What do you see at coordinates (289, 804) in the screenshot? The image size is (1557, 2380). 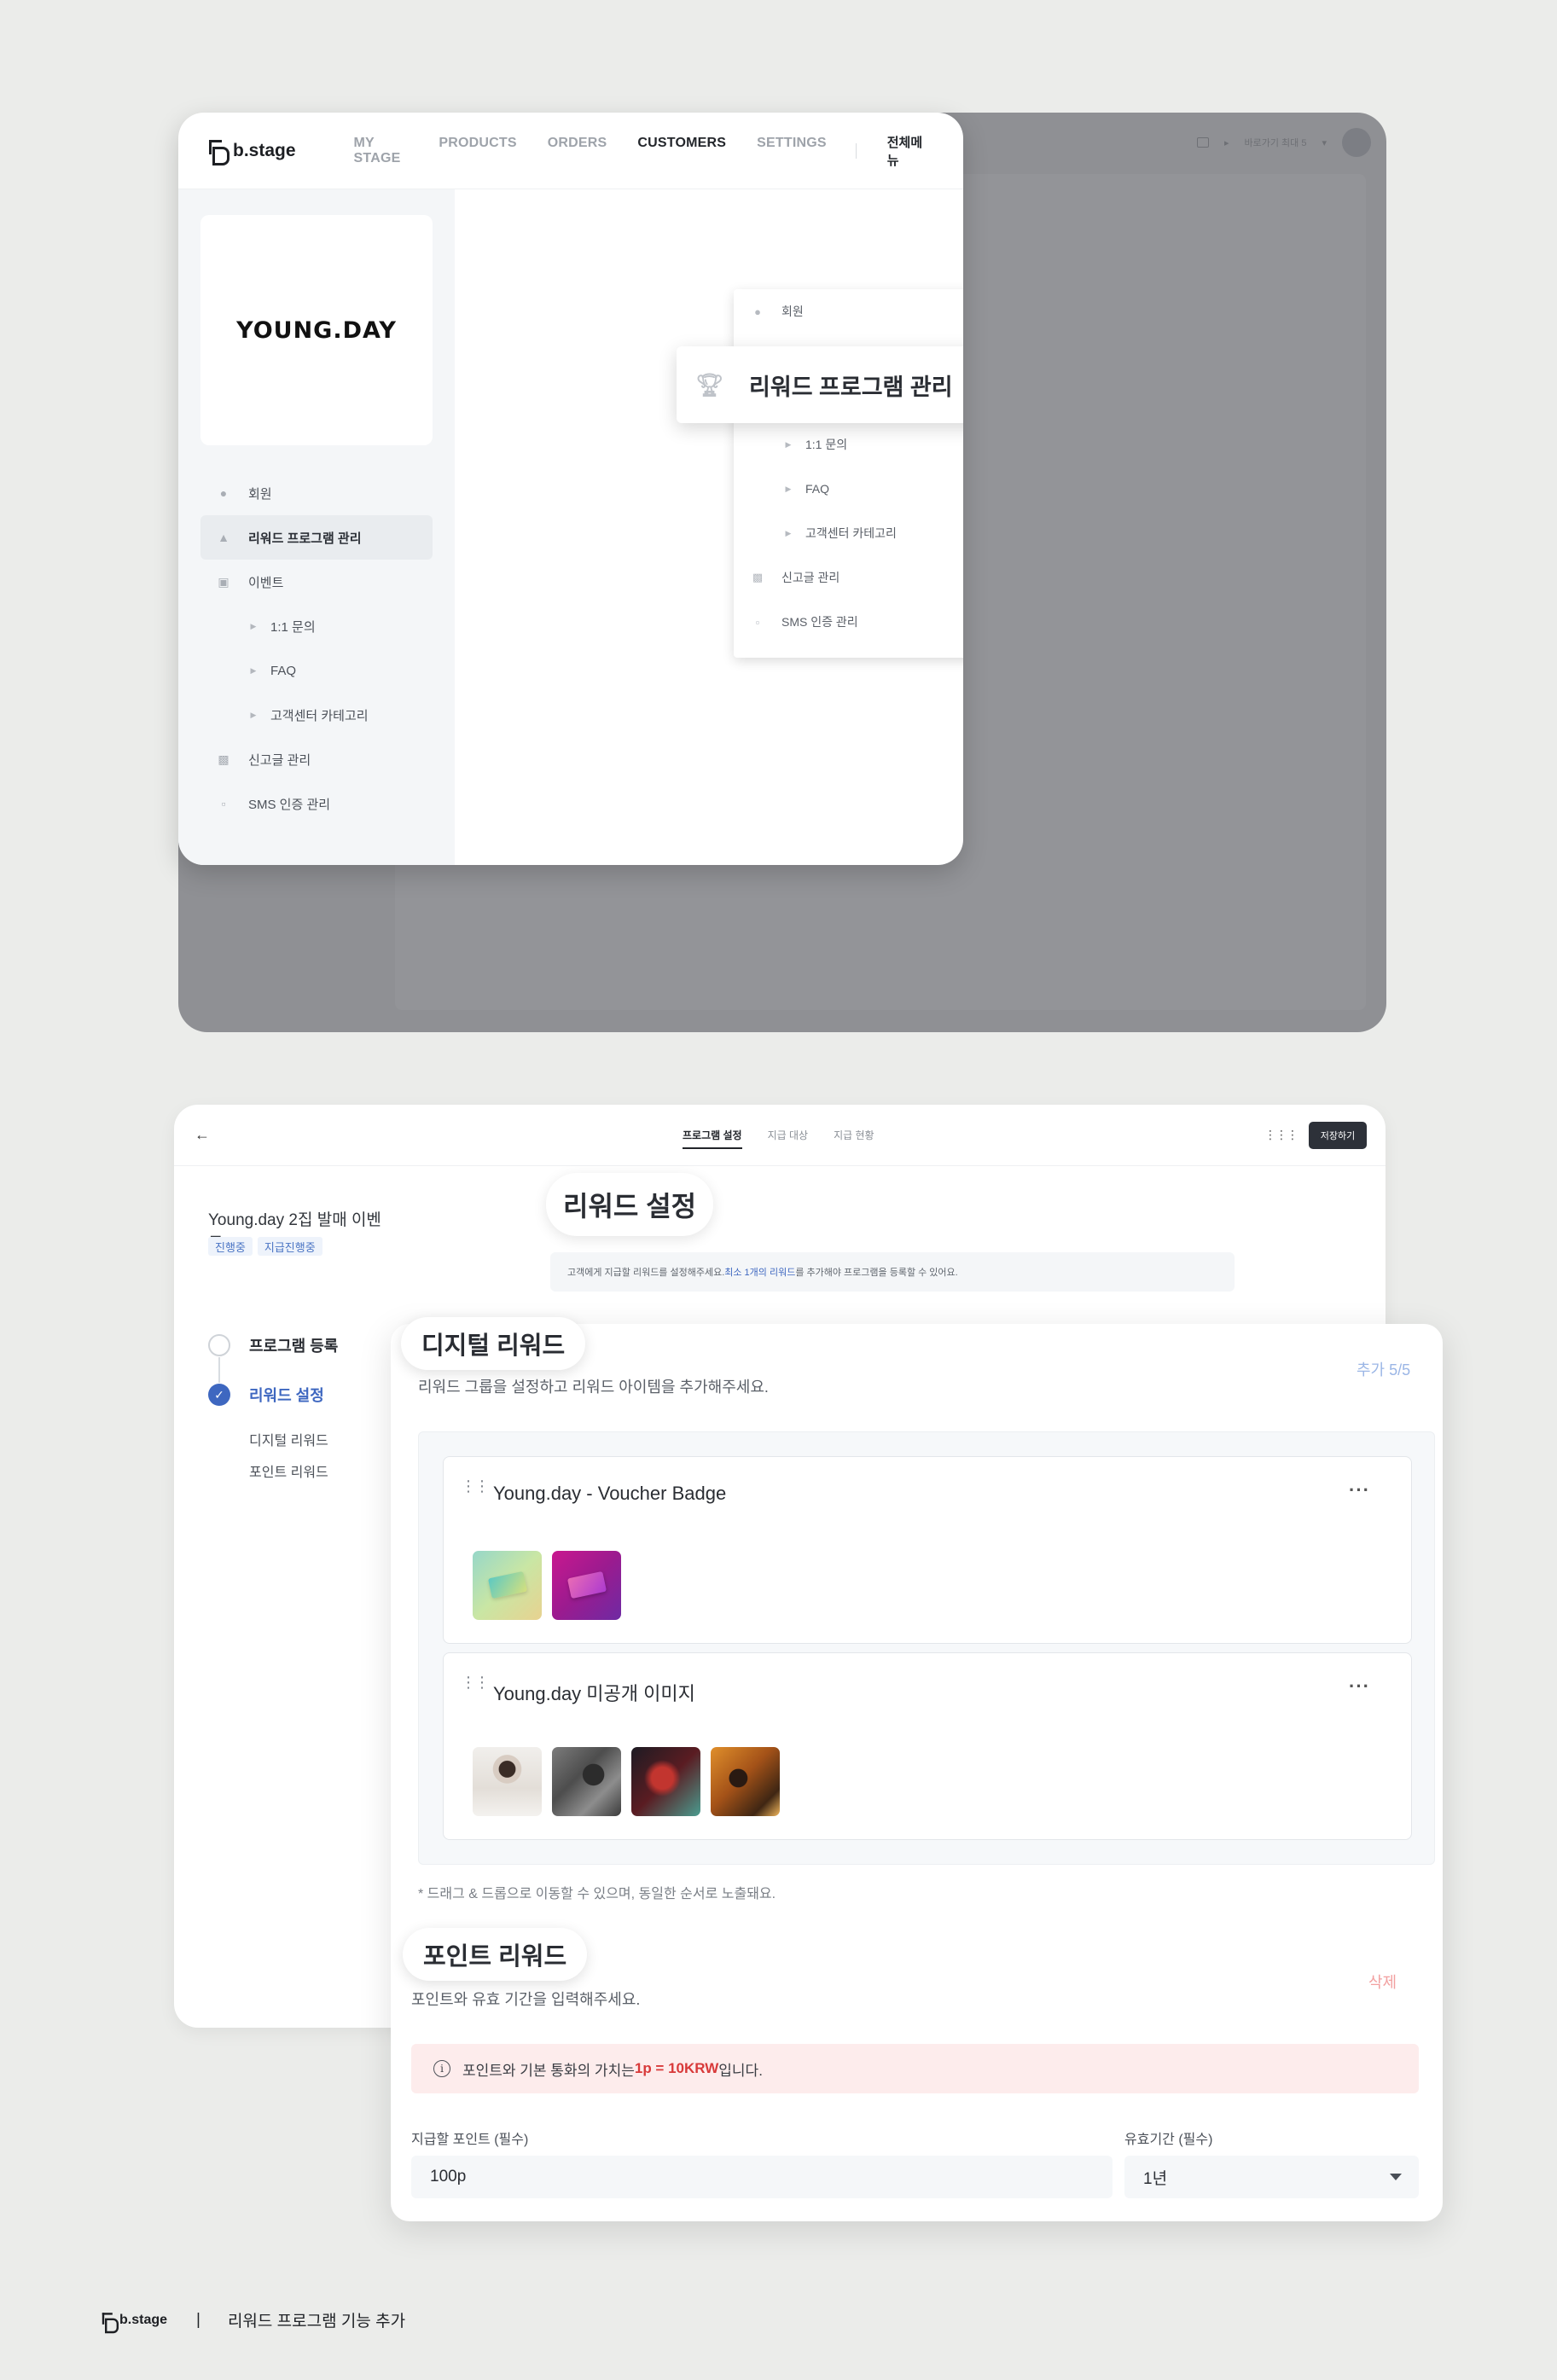 I see `sidebar-item-label: SMS 인증 관리` at bounding box center [289, 804].